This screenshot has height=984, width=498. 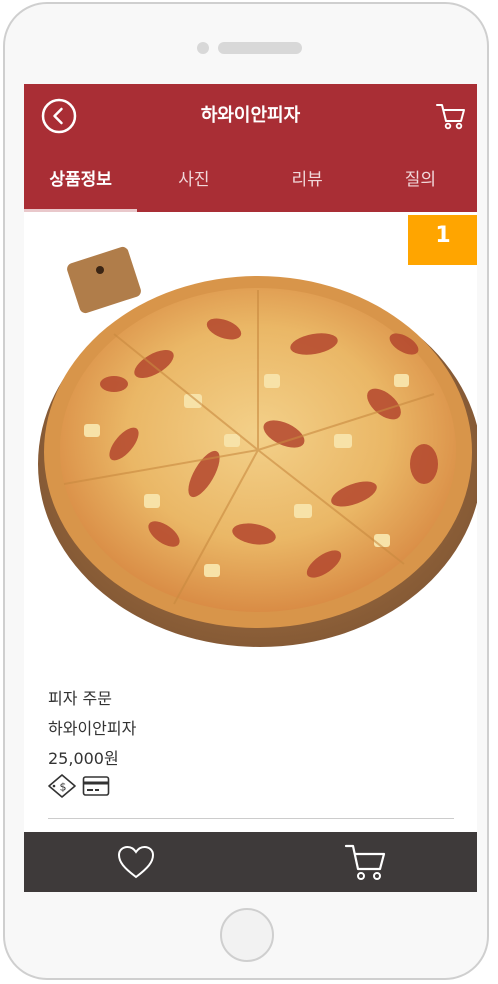 What do you see at coordinates (253, 729) in the screenshot?
I see `product-info: 피자 주문 하와이안피자 25,000원` at bounding box center [253, 729].